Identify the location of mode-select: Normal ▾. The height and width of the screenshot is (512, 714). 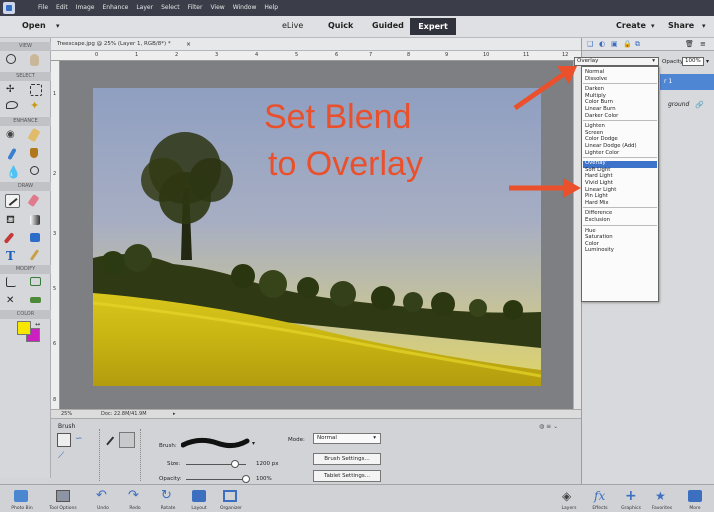
(347, 438).